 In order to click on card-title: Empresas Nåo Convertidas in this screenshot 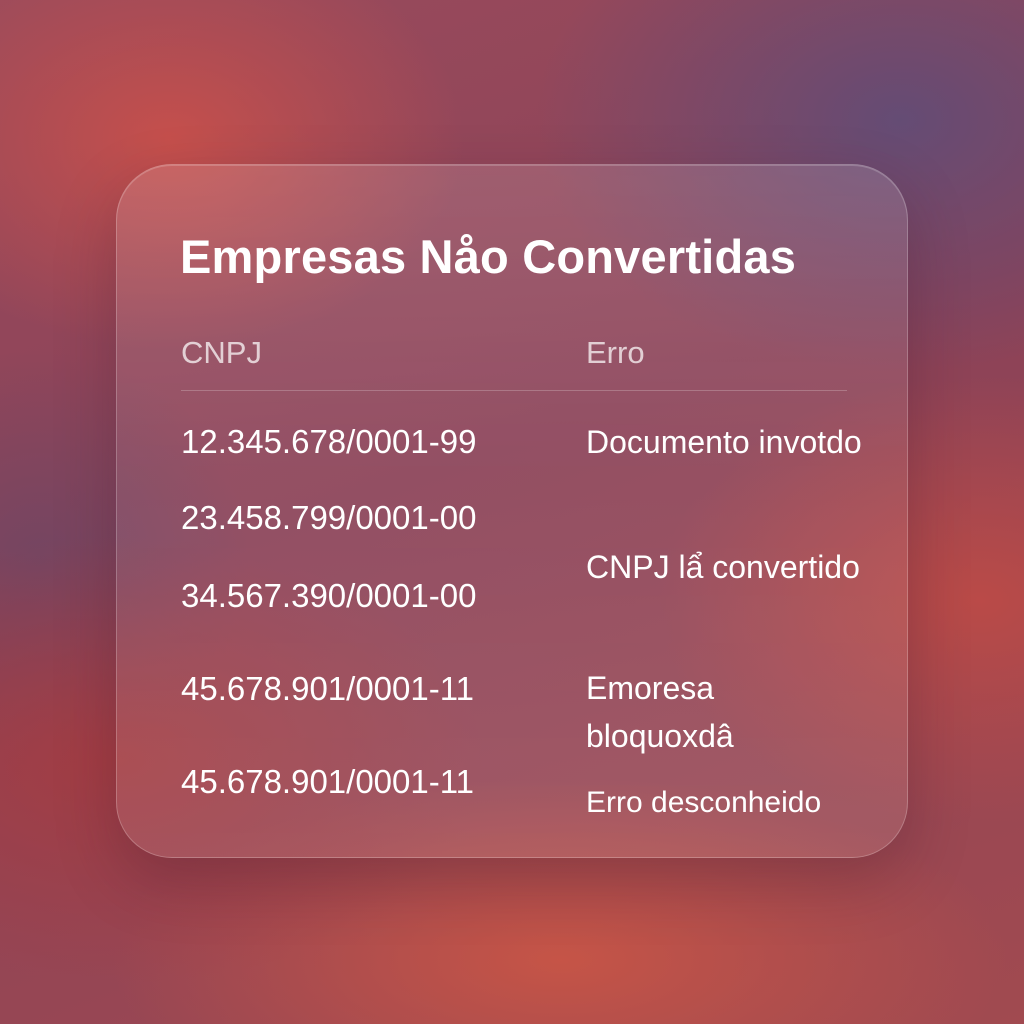, I will do `click(488, 256)`.